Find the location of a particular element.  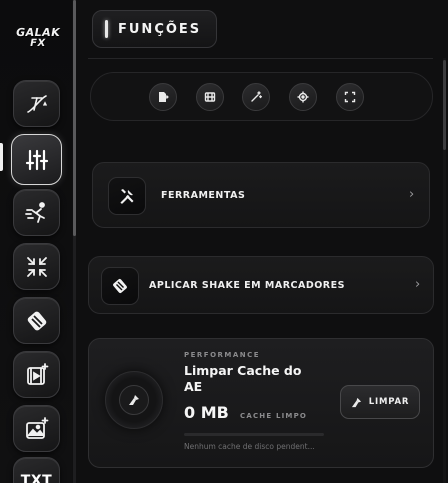

sidebar-item-compress is located at coordinates (36, 266).